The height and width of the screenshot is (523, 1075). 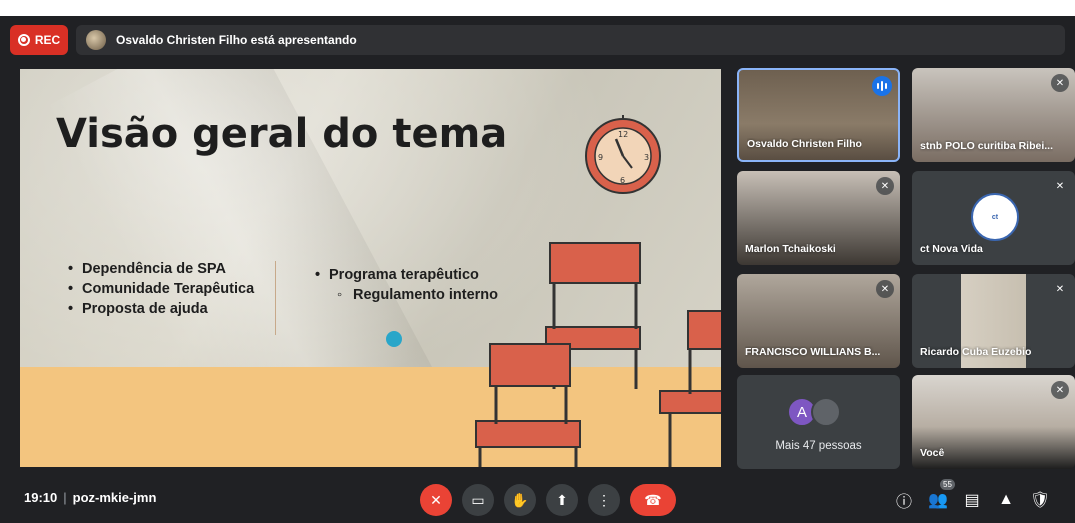 I want to click on svg-text: 9, so click(x=600, y=157).